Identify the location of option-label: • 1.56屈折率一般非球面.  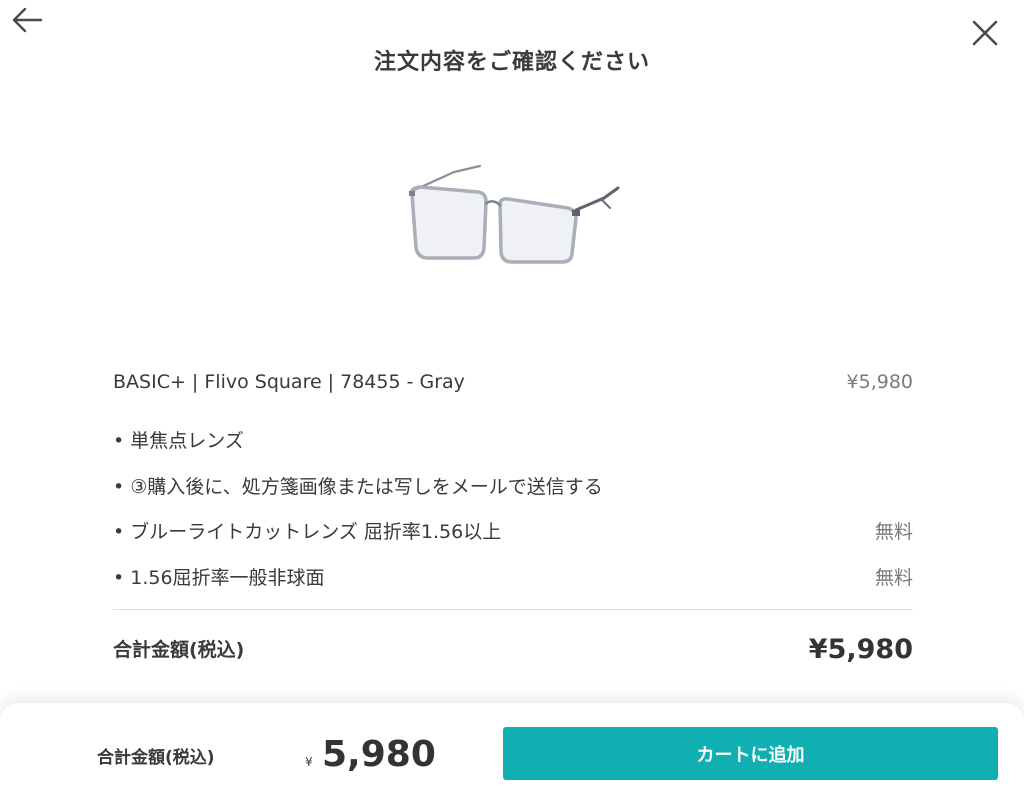
(219, 578).